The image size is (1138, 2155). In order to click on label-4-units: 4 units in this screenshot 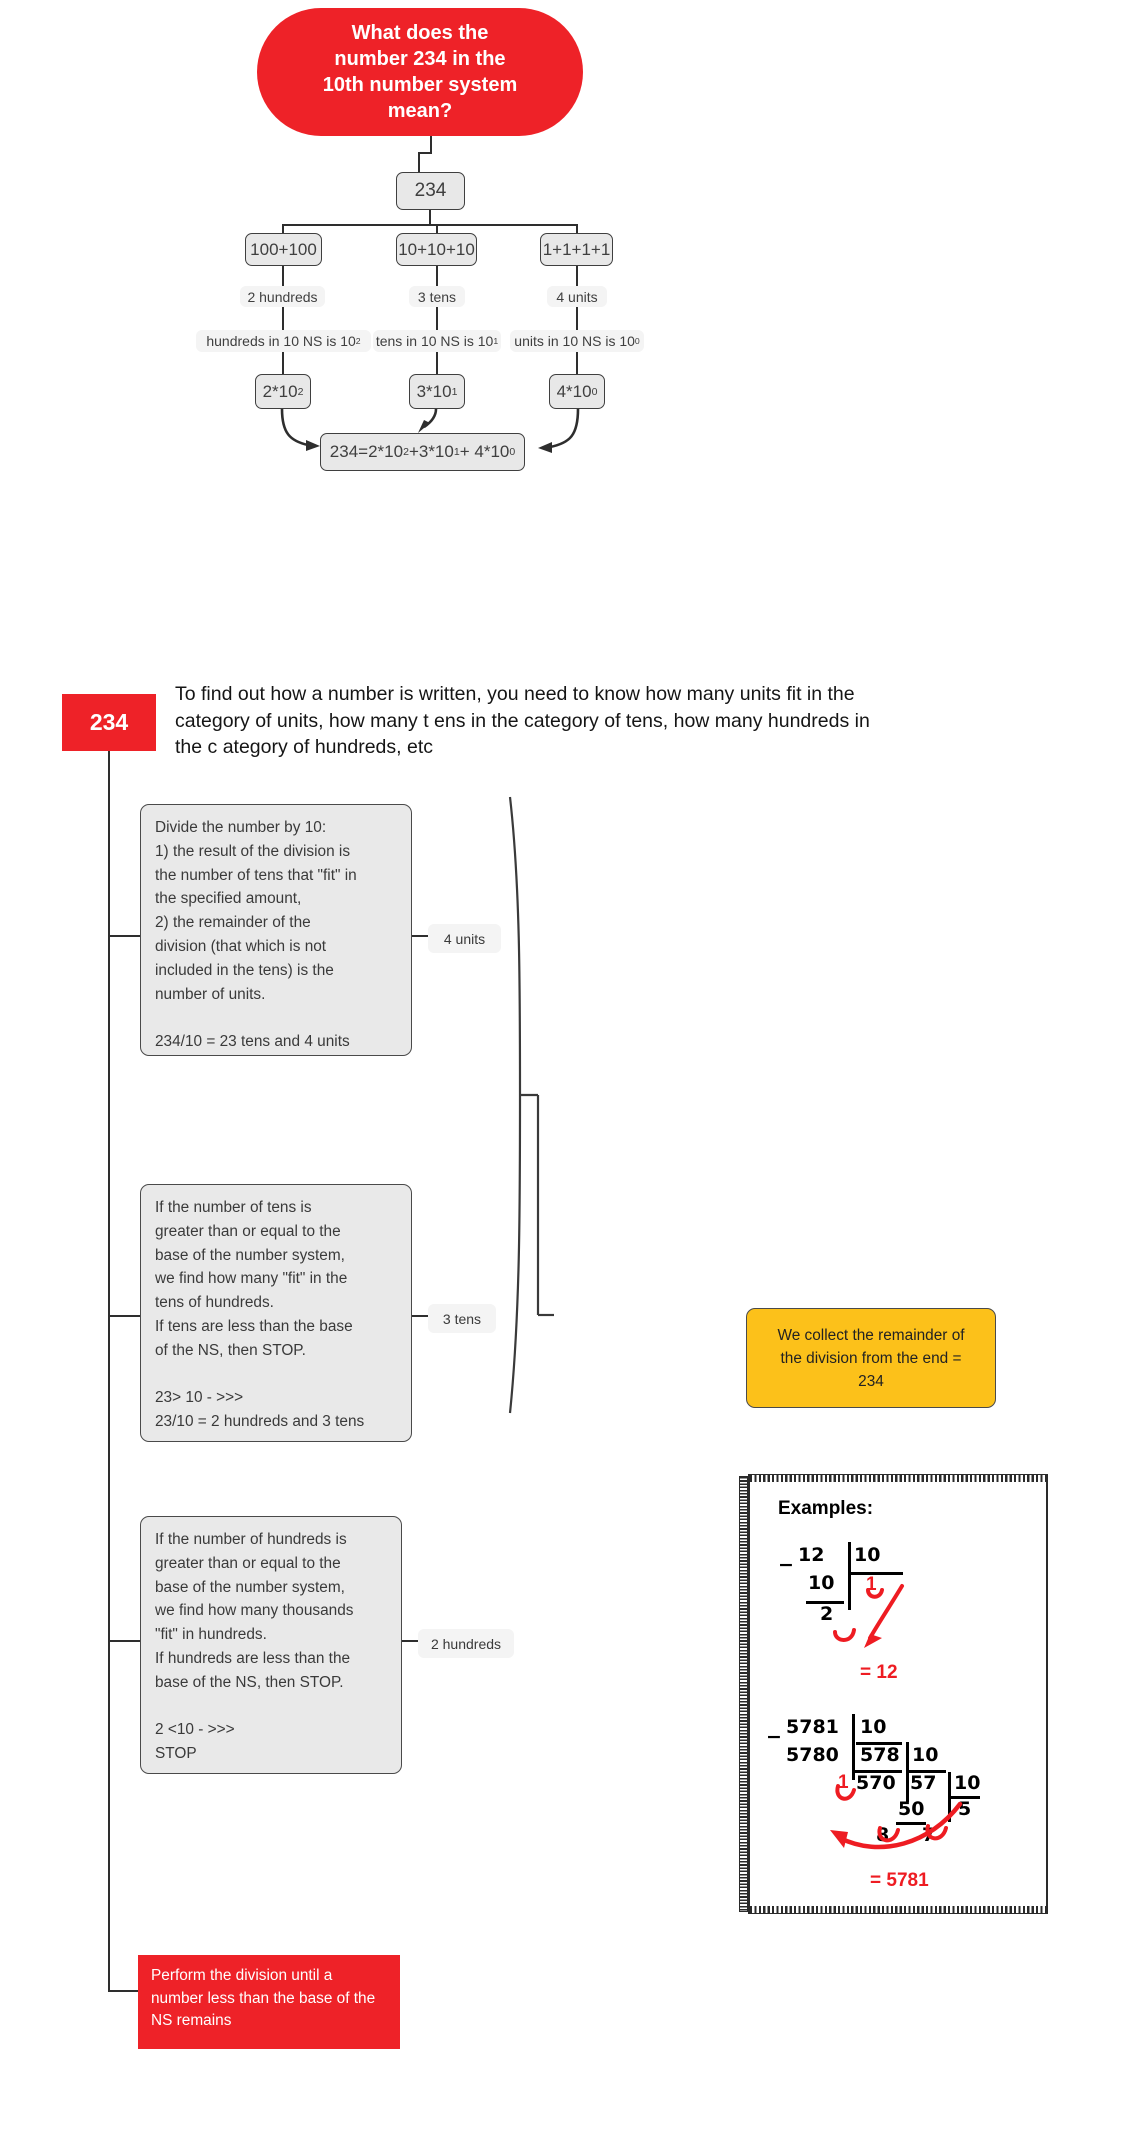, I will do `click(577, 296)`.